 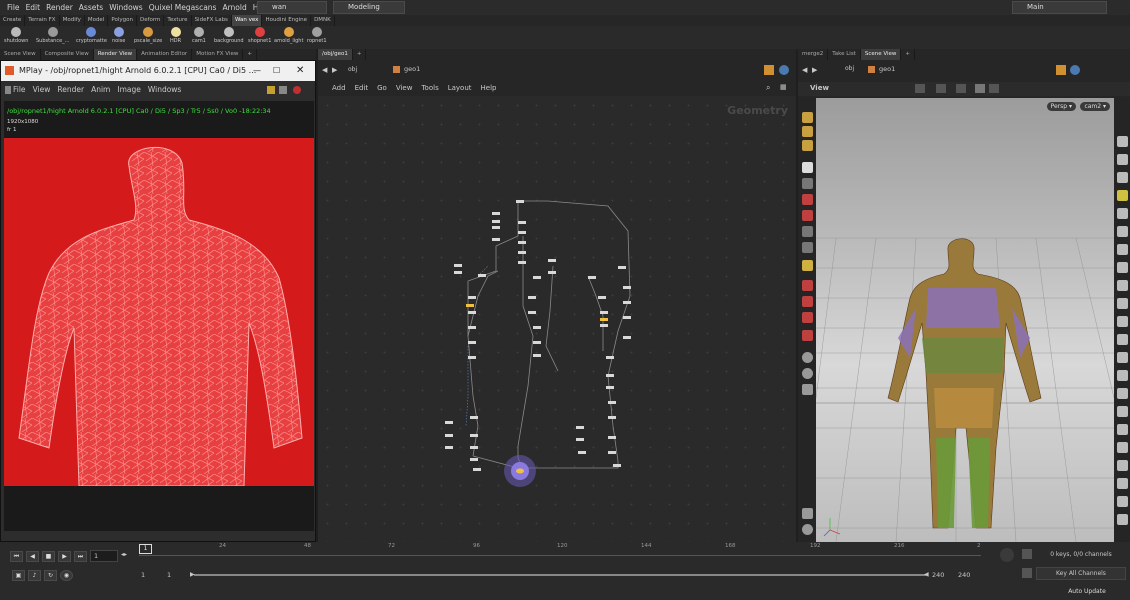 I want to click on scene-path-obj: obj, so click(x=849, y=68).